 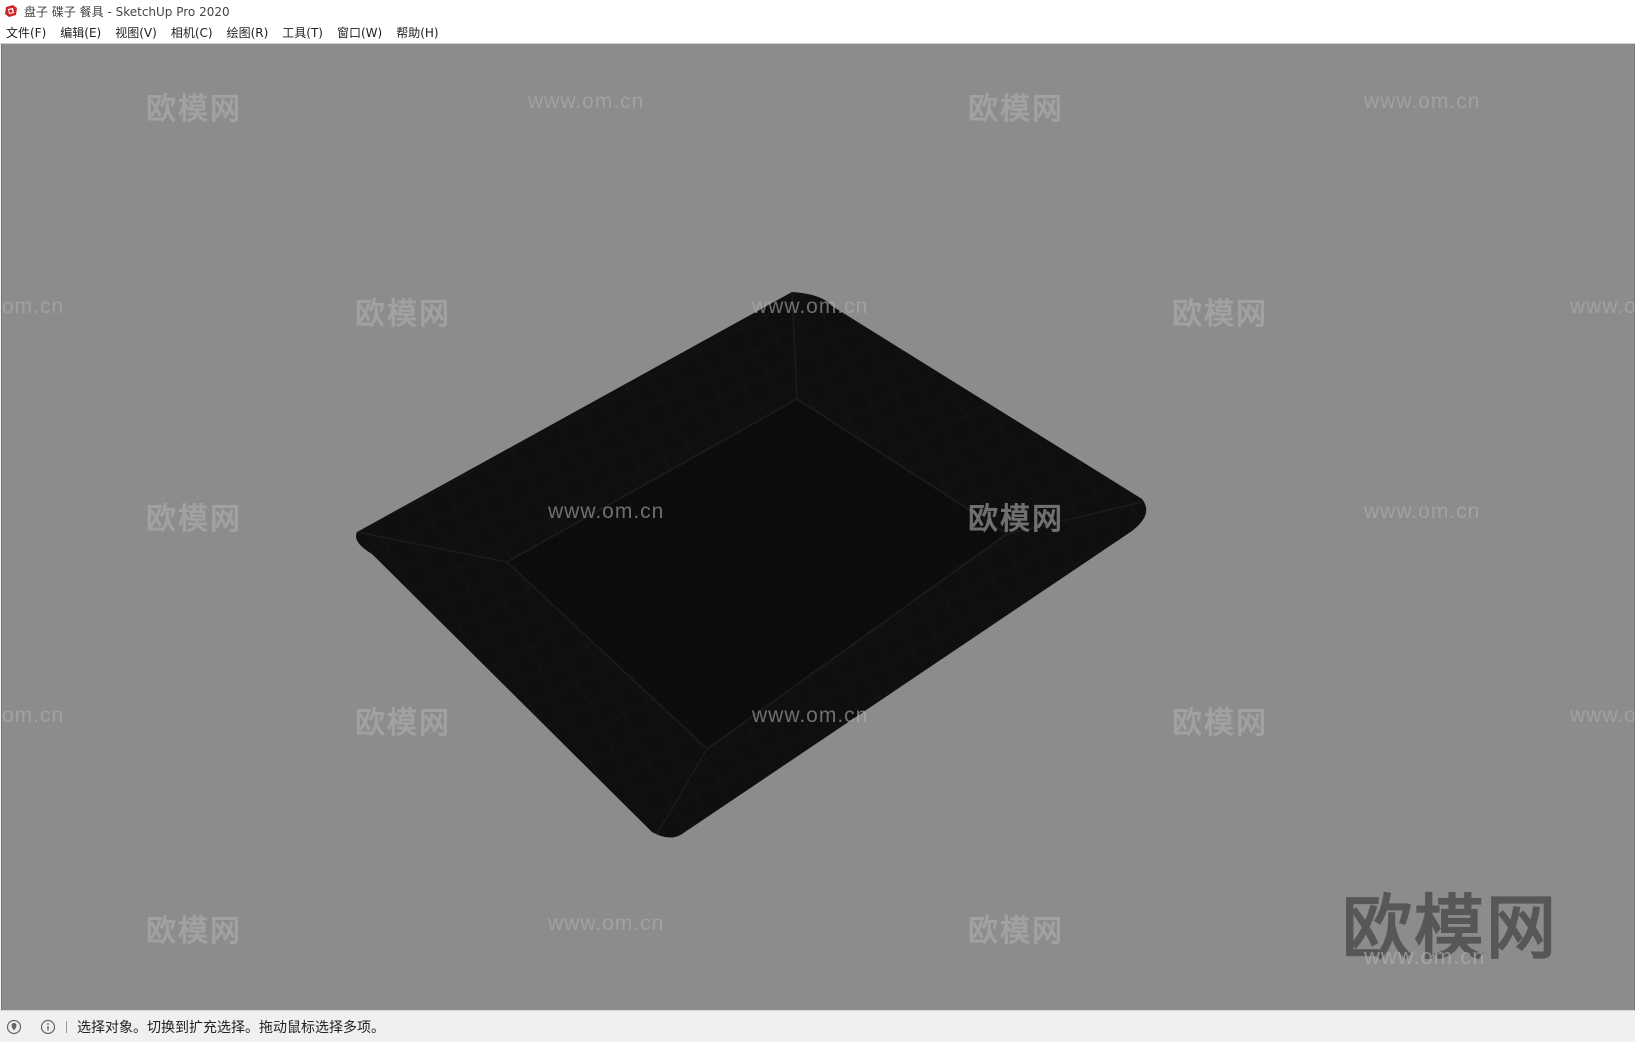 I want to click on status-separator, so click(x=66, y=1027).